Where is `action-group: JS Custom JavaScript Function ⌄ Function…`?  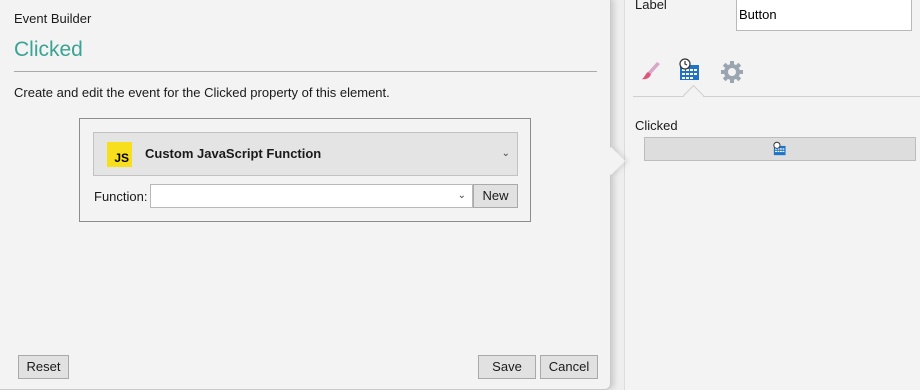
action-group: JS Custom JavaScript Function ⌄ Function… is located at coordinates (305, 170).